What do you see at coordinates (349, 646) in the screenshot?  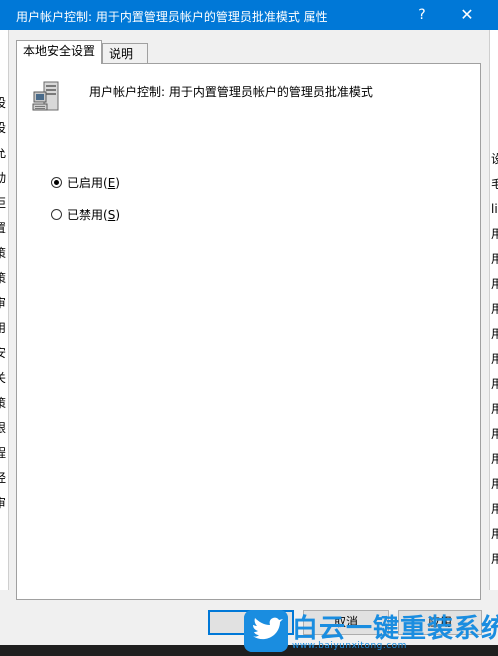 I see `watermark-url: www.baiyunxitong.com` at bounding box center [349, 646].